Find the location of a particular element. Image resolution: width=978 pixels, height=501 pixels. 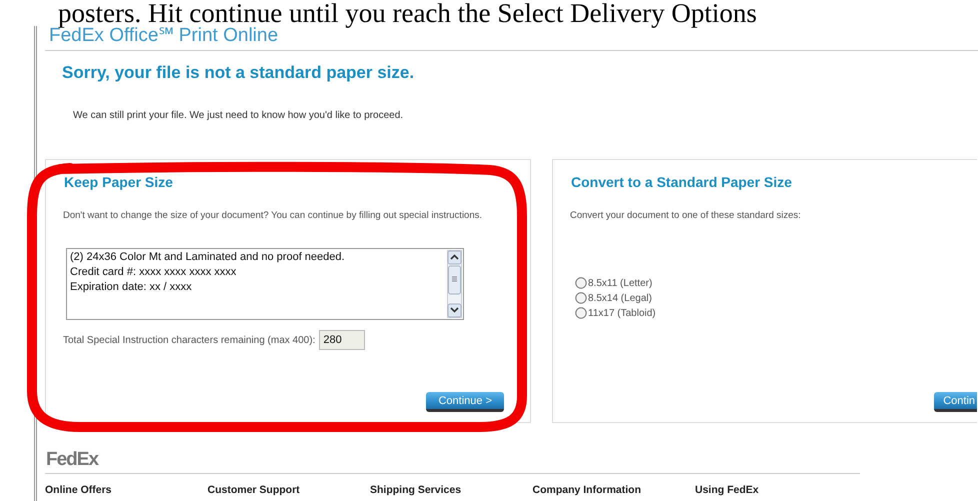

footer-heading: Company Information is located at coordinates (587, 490).